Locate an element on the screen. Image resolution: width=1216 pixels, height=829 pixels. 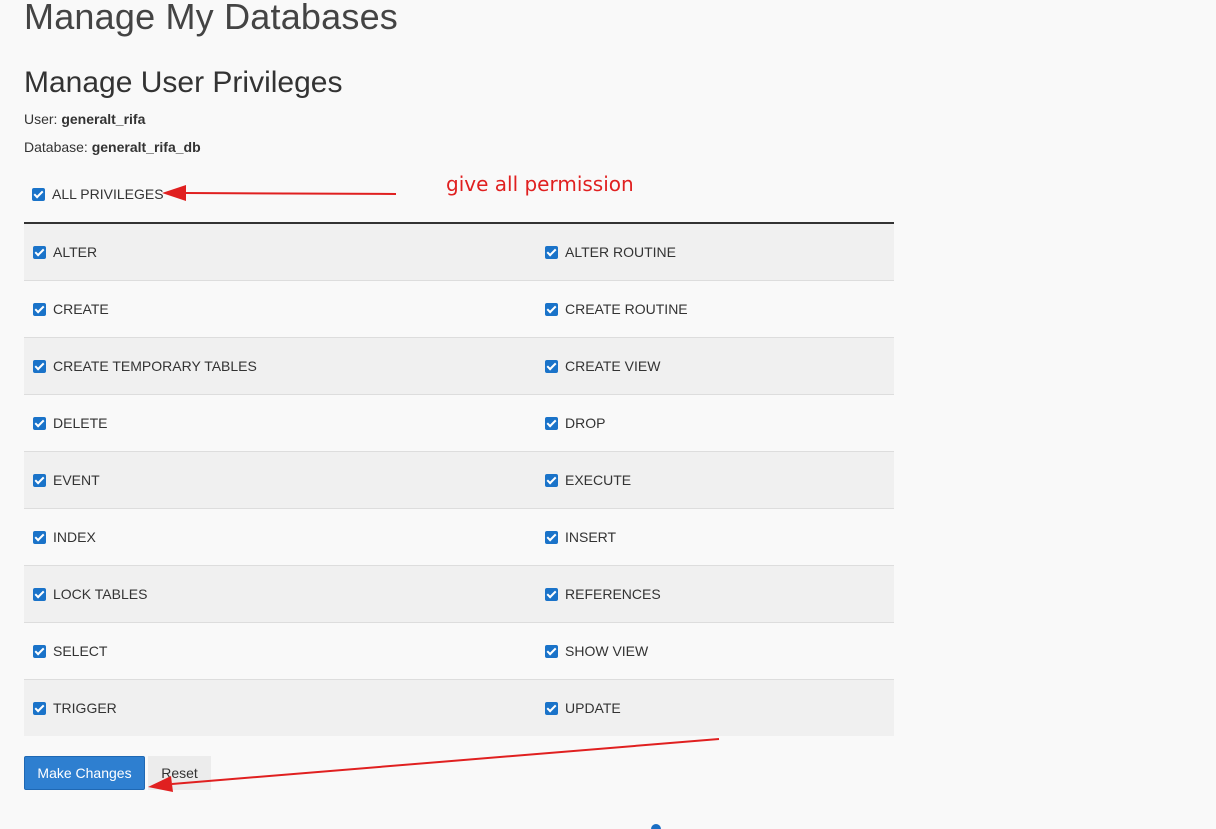
privilege-label: CREATE ROUTINE is located at coordinates (626, 309).